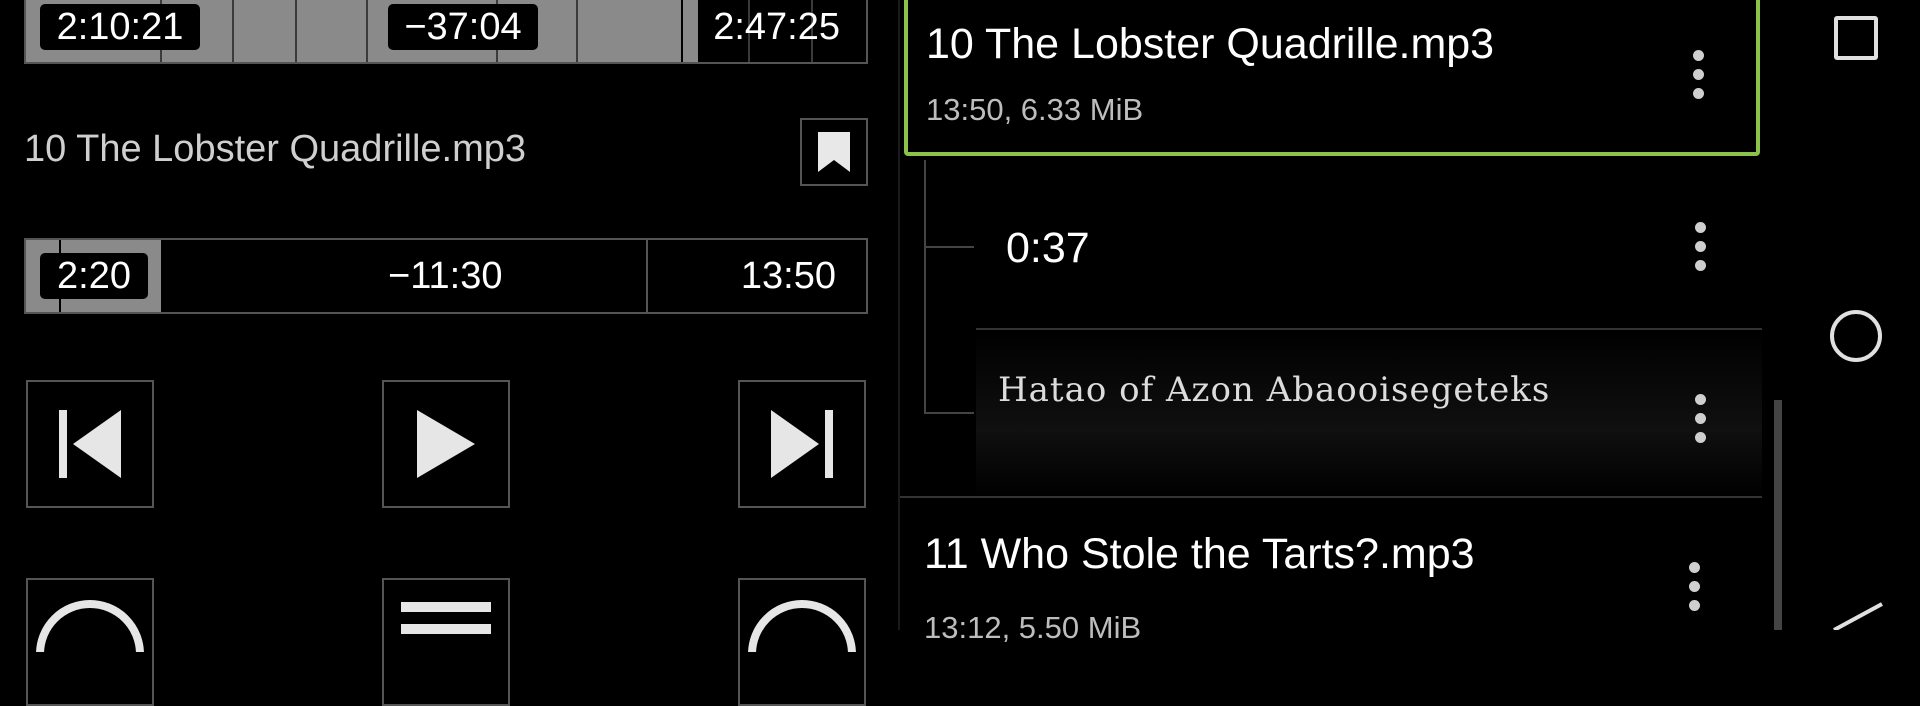 The image size is (1920, 706). I want to click on overall-remaining-time: −37:04, so click(463, 27).